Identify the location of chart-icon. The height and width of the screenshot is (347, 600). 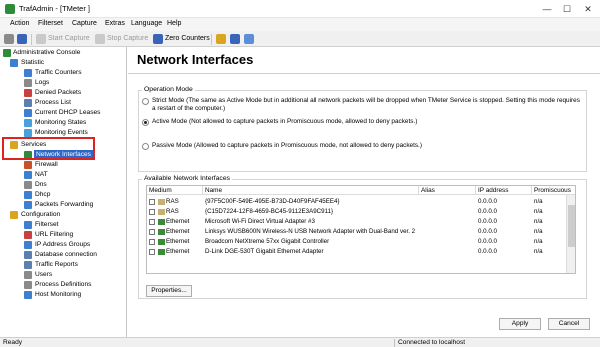
(14, 63).